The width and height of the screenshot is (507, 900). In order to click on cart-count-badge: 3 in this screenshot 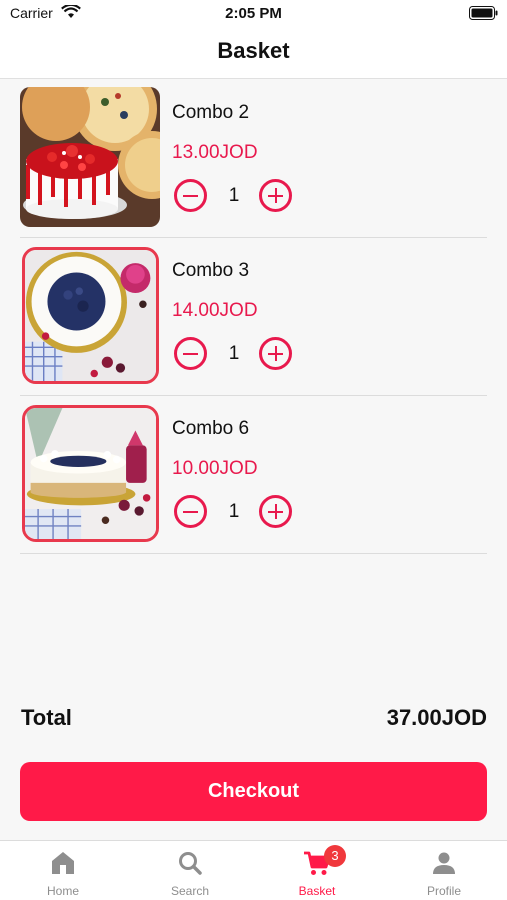, I will do `click(335, 856)`.